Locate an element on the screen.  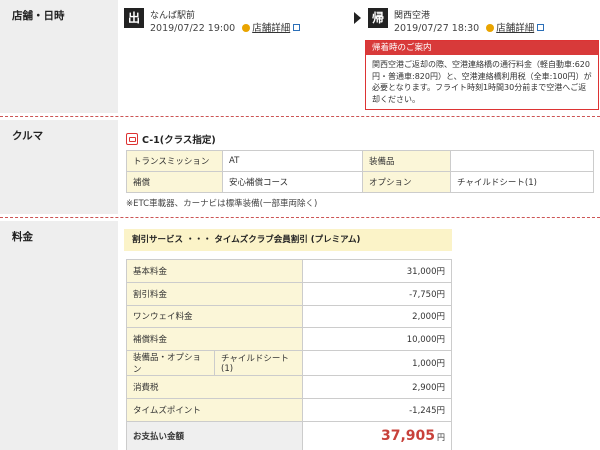
total-row: お支払い金額 37,905 円 is located at coordinates (289, 435).